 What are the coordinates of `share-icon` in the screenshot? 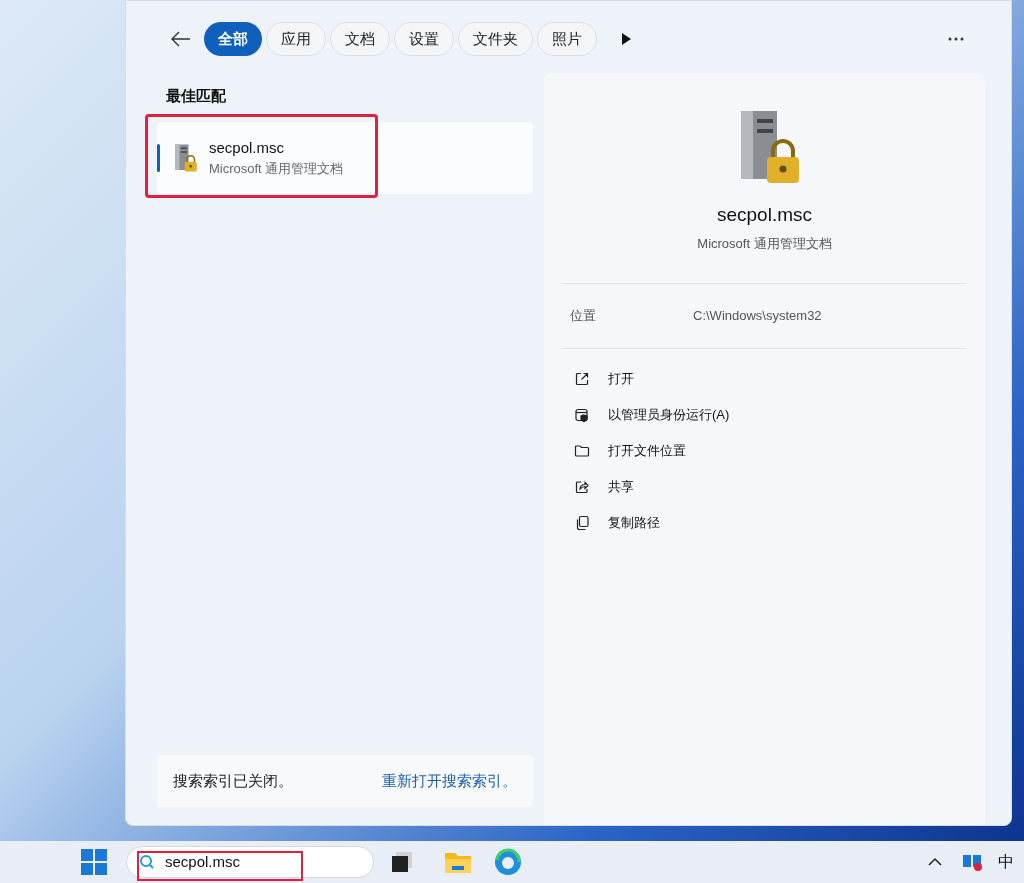 It's located at (582, 487).